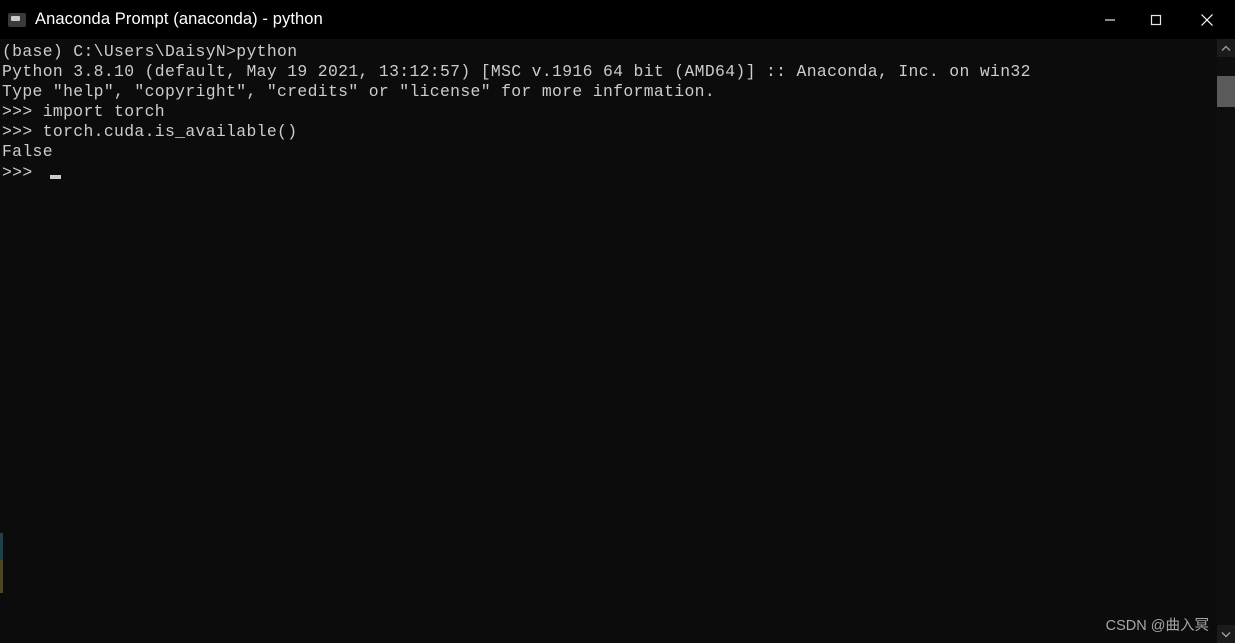 This screenshot has width=1235, height=643. I want to click on scrollbar-down-button, so click(1226, 634).